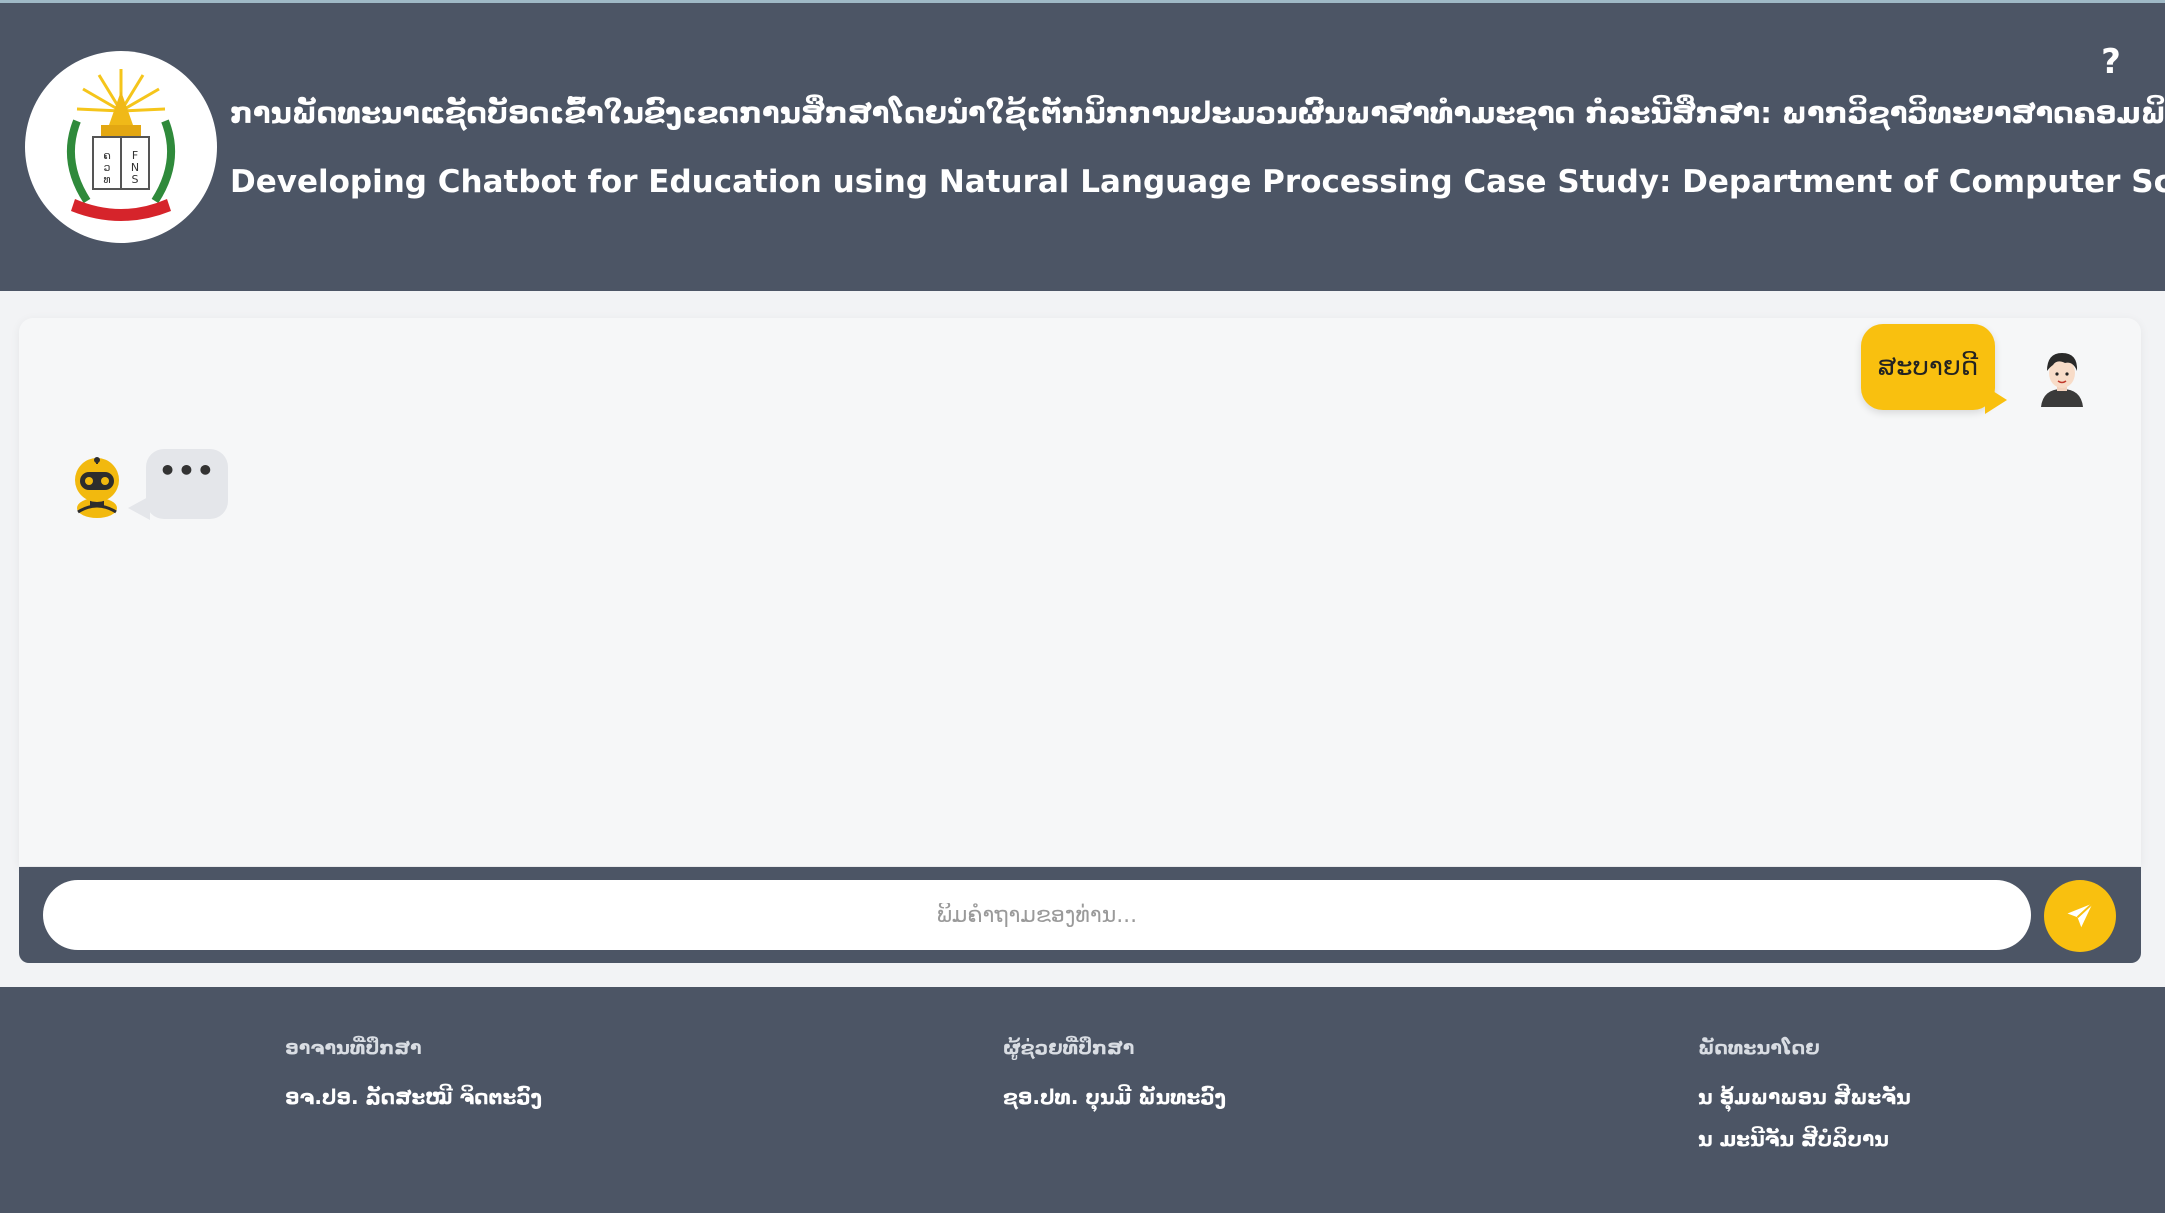 This screenshot has width=2165, height=1213. Describe the element at coordinates (1996, 400) in the screenshot. I see `user-bubble-tail` at that location.